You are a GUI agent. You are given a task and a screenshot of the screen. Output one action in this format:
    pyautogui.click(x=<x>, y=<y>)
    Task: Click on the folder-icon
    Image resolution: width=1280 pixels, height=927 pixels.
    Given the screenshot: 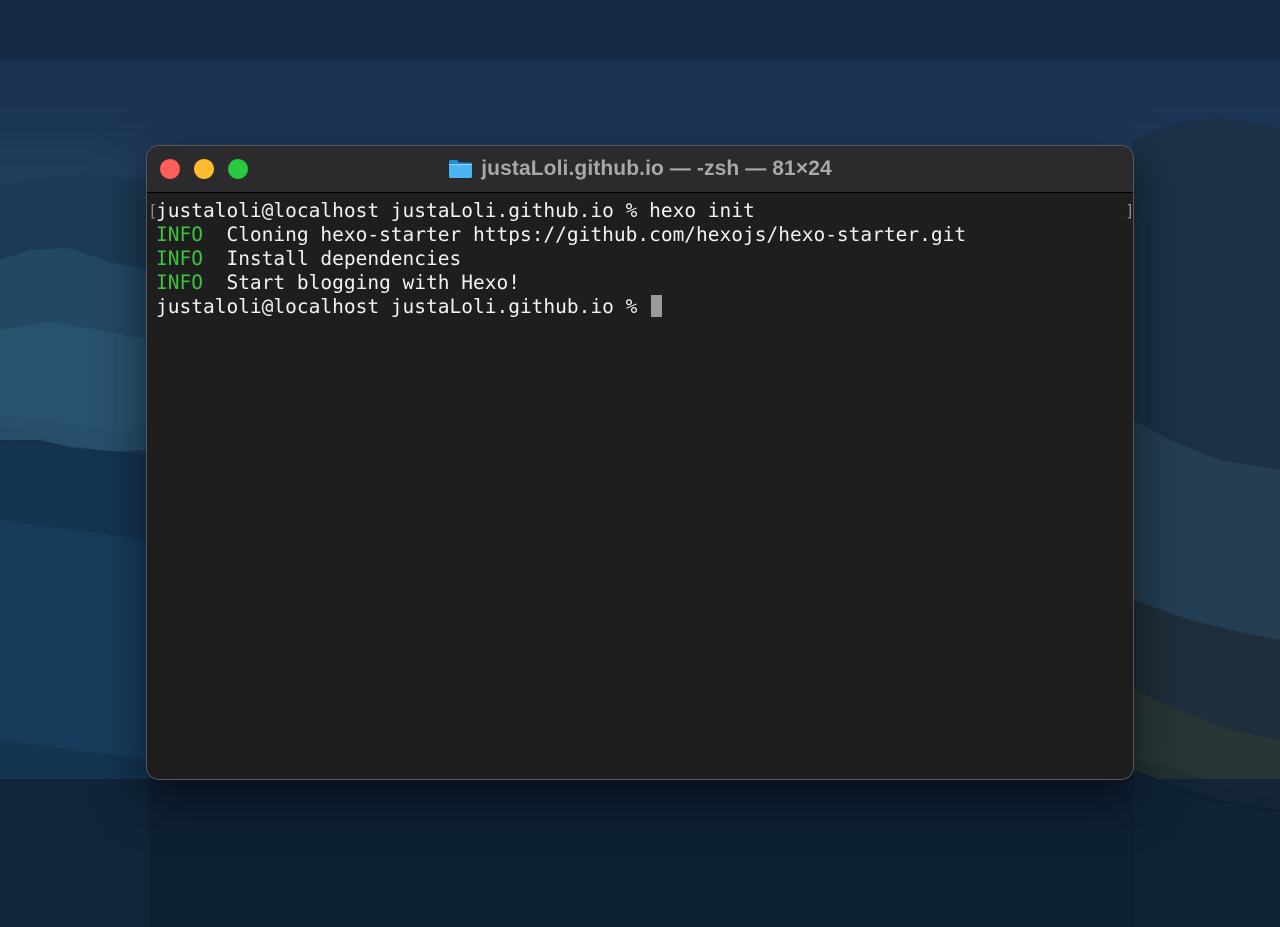 What is the action you would take?
    pyautogui.click(x=460, y=169)
    